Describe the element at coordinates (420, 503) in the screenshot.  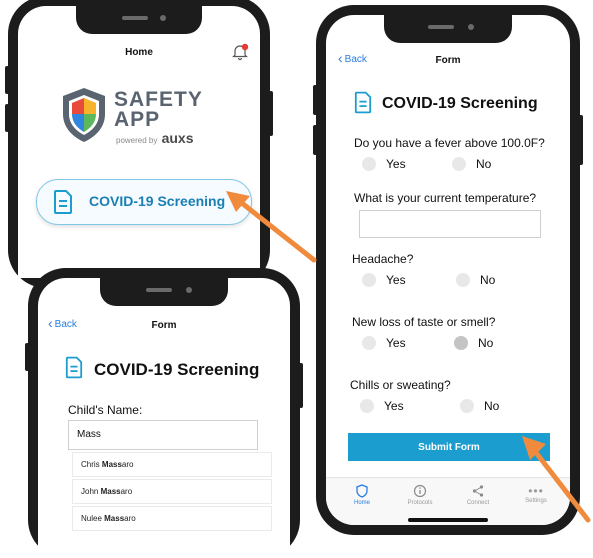
I see `tab-label: Protocols` at that location.